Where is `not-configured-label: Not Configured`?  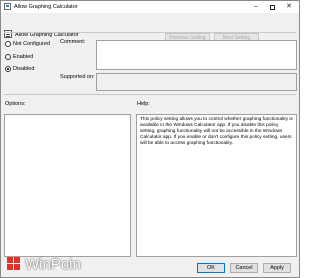
not-configured-label: Not Configured is located at coordinates (31, 44).